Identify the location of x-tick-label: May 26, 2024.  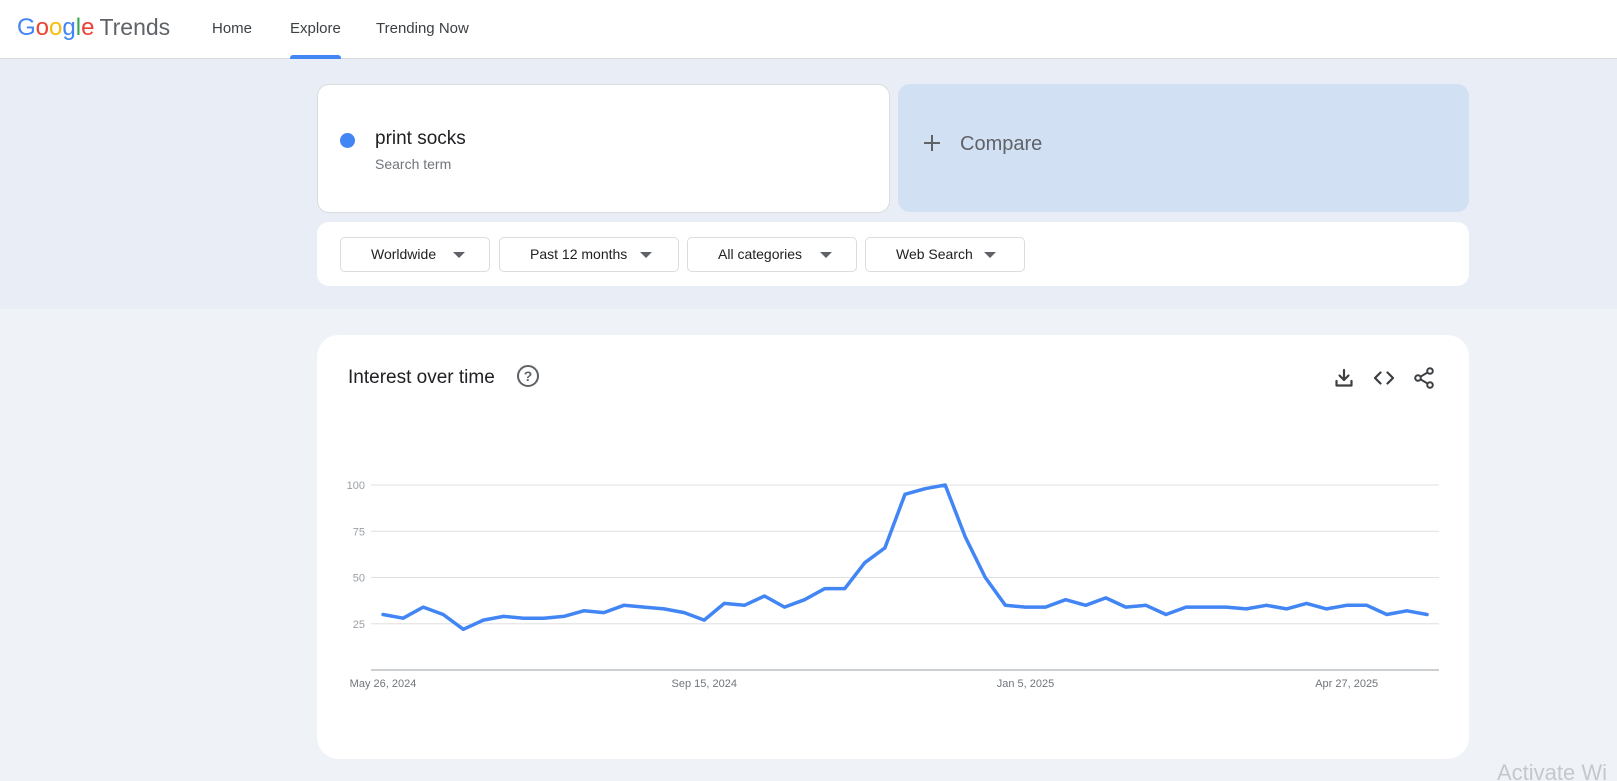
(383, 684).